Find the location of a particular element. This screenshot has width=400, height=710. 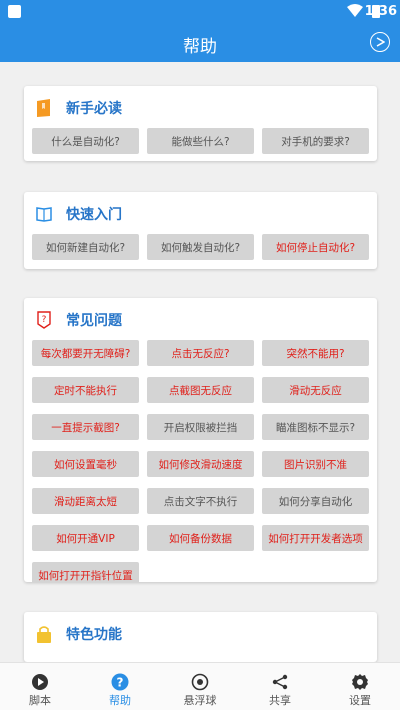

page-title: 帮助 is located at coordinates (200, 47).